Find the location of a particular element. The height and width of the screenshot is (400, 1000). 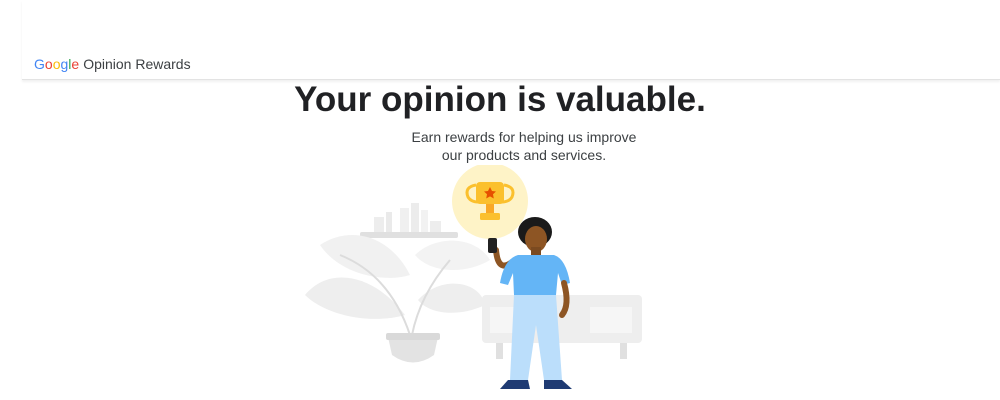

logo-letter: e is located at coordinates (75, 64).